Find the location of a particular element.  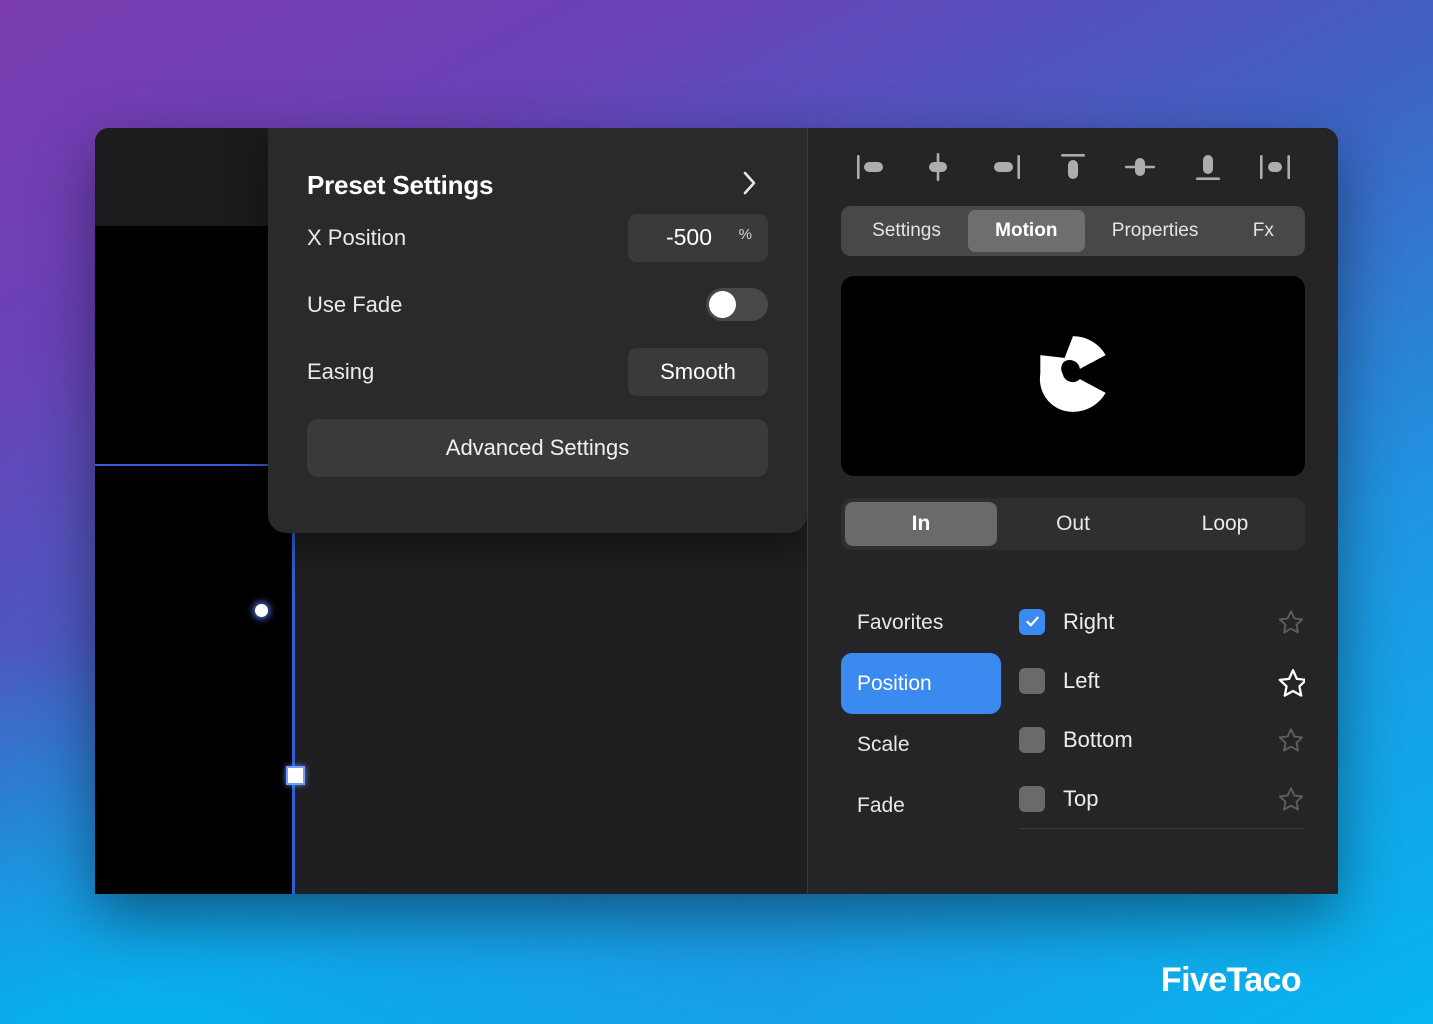

preset-option-list: Right Left Bottom Top is located at coordinates (1153, 713).